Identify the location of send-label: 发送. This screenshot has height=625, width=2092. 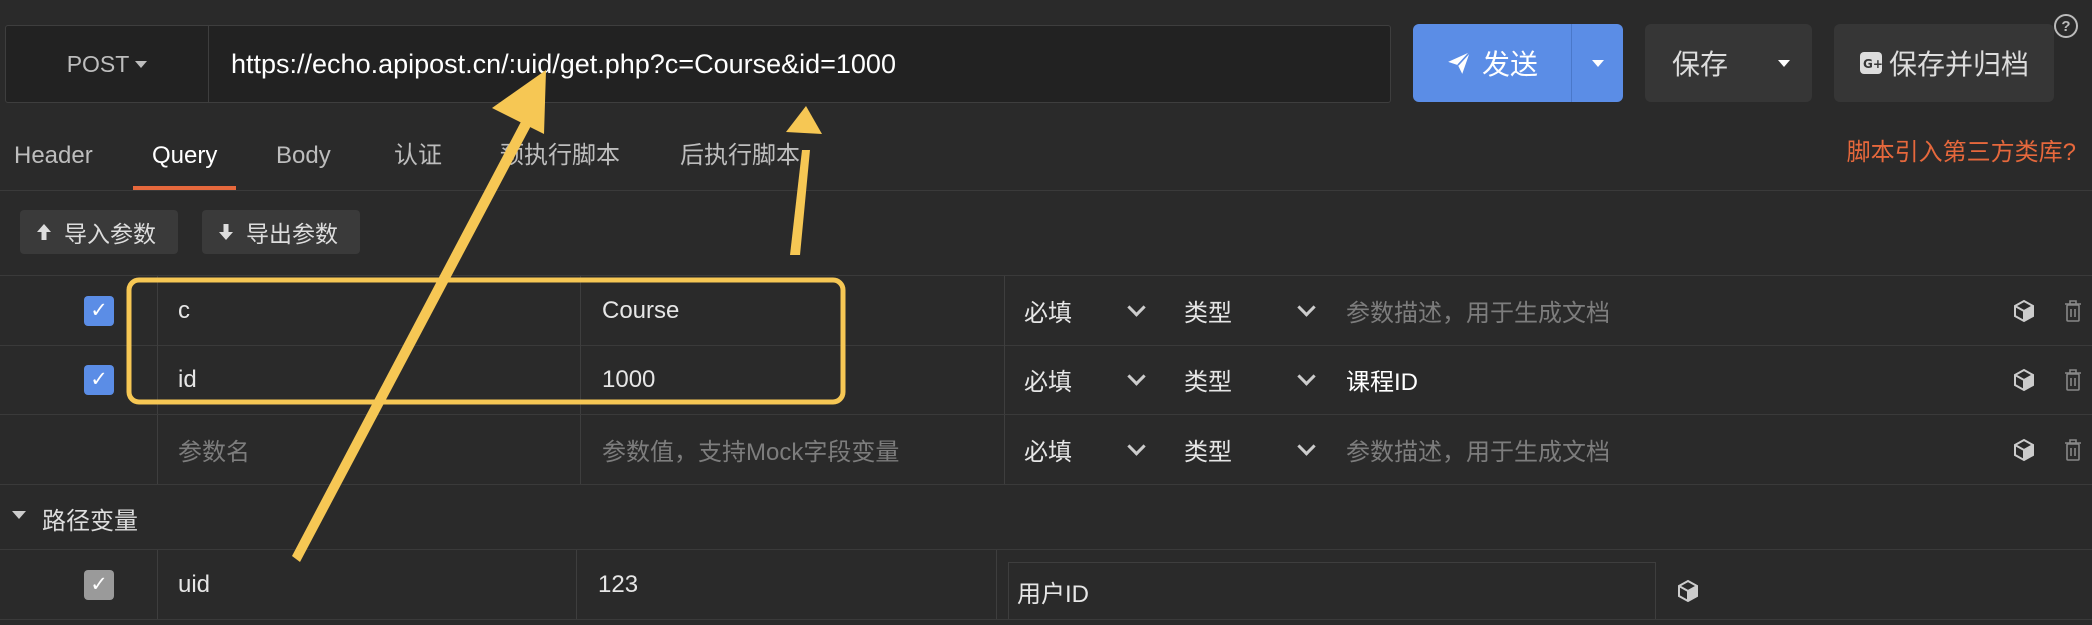
(1509, 64).